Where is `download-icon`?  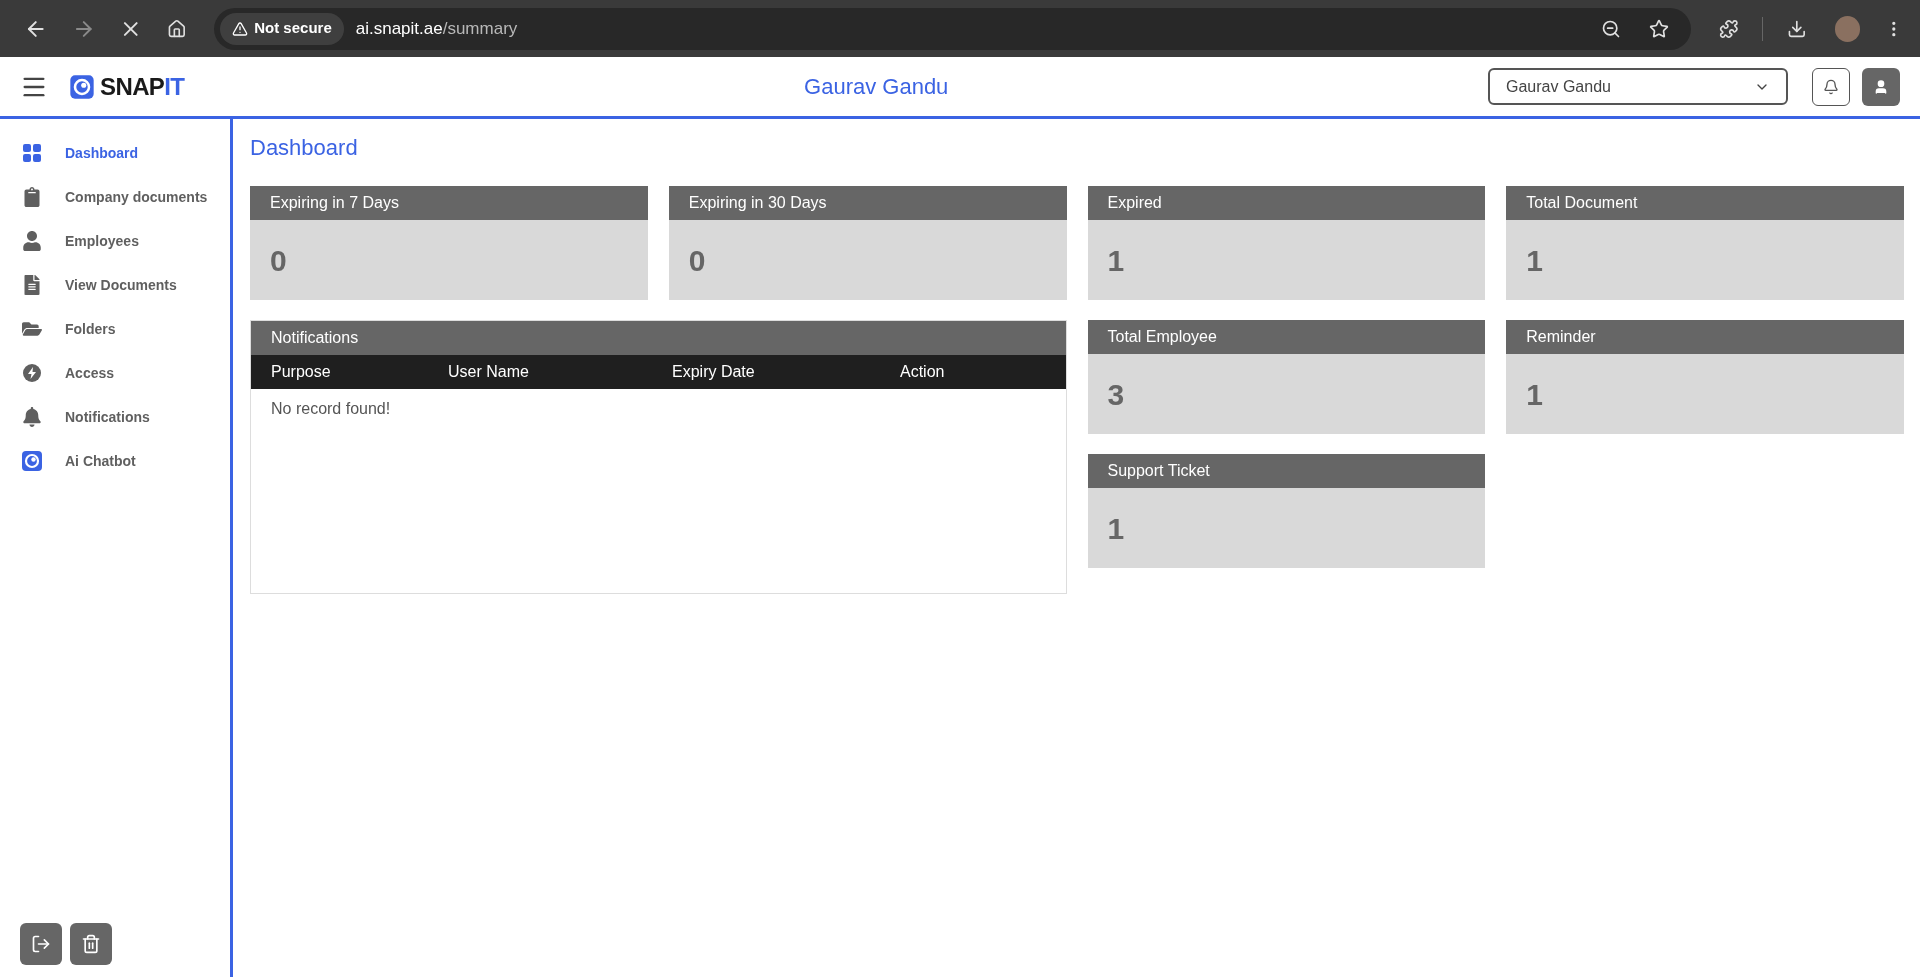 download-icon is located at coordinates (1797, 28).